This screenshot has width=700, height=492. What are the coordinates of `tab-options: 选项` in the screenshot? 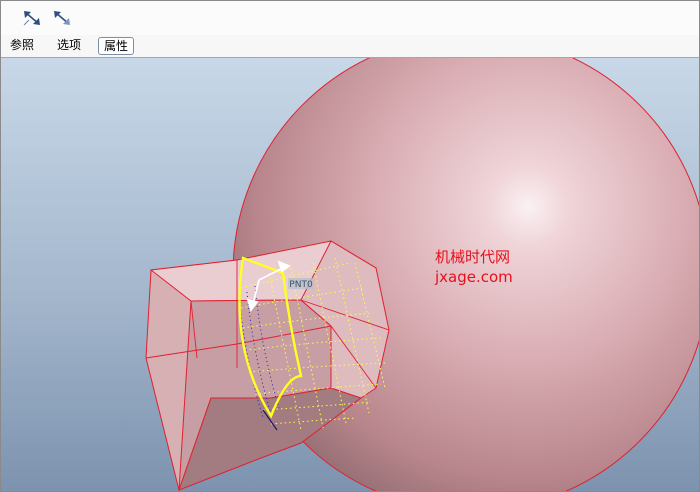 It's located at (69, 46).